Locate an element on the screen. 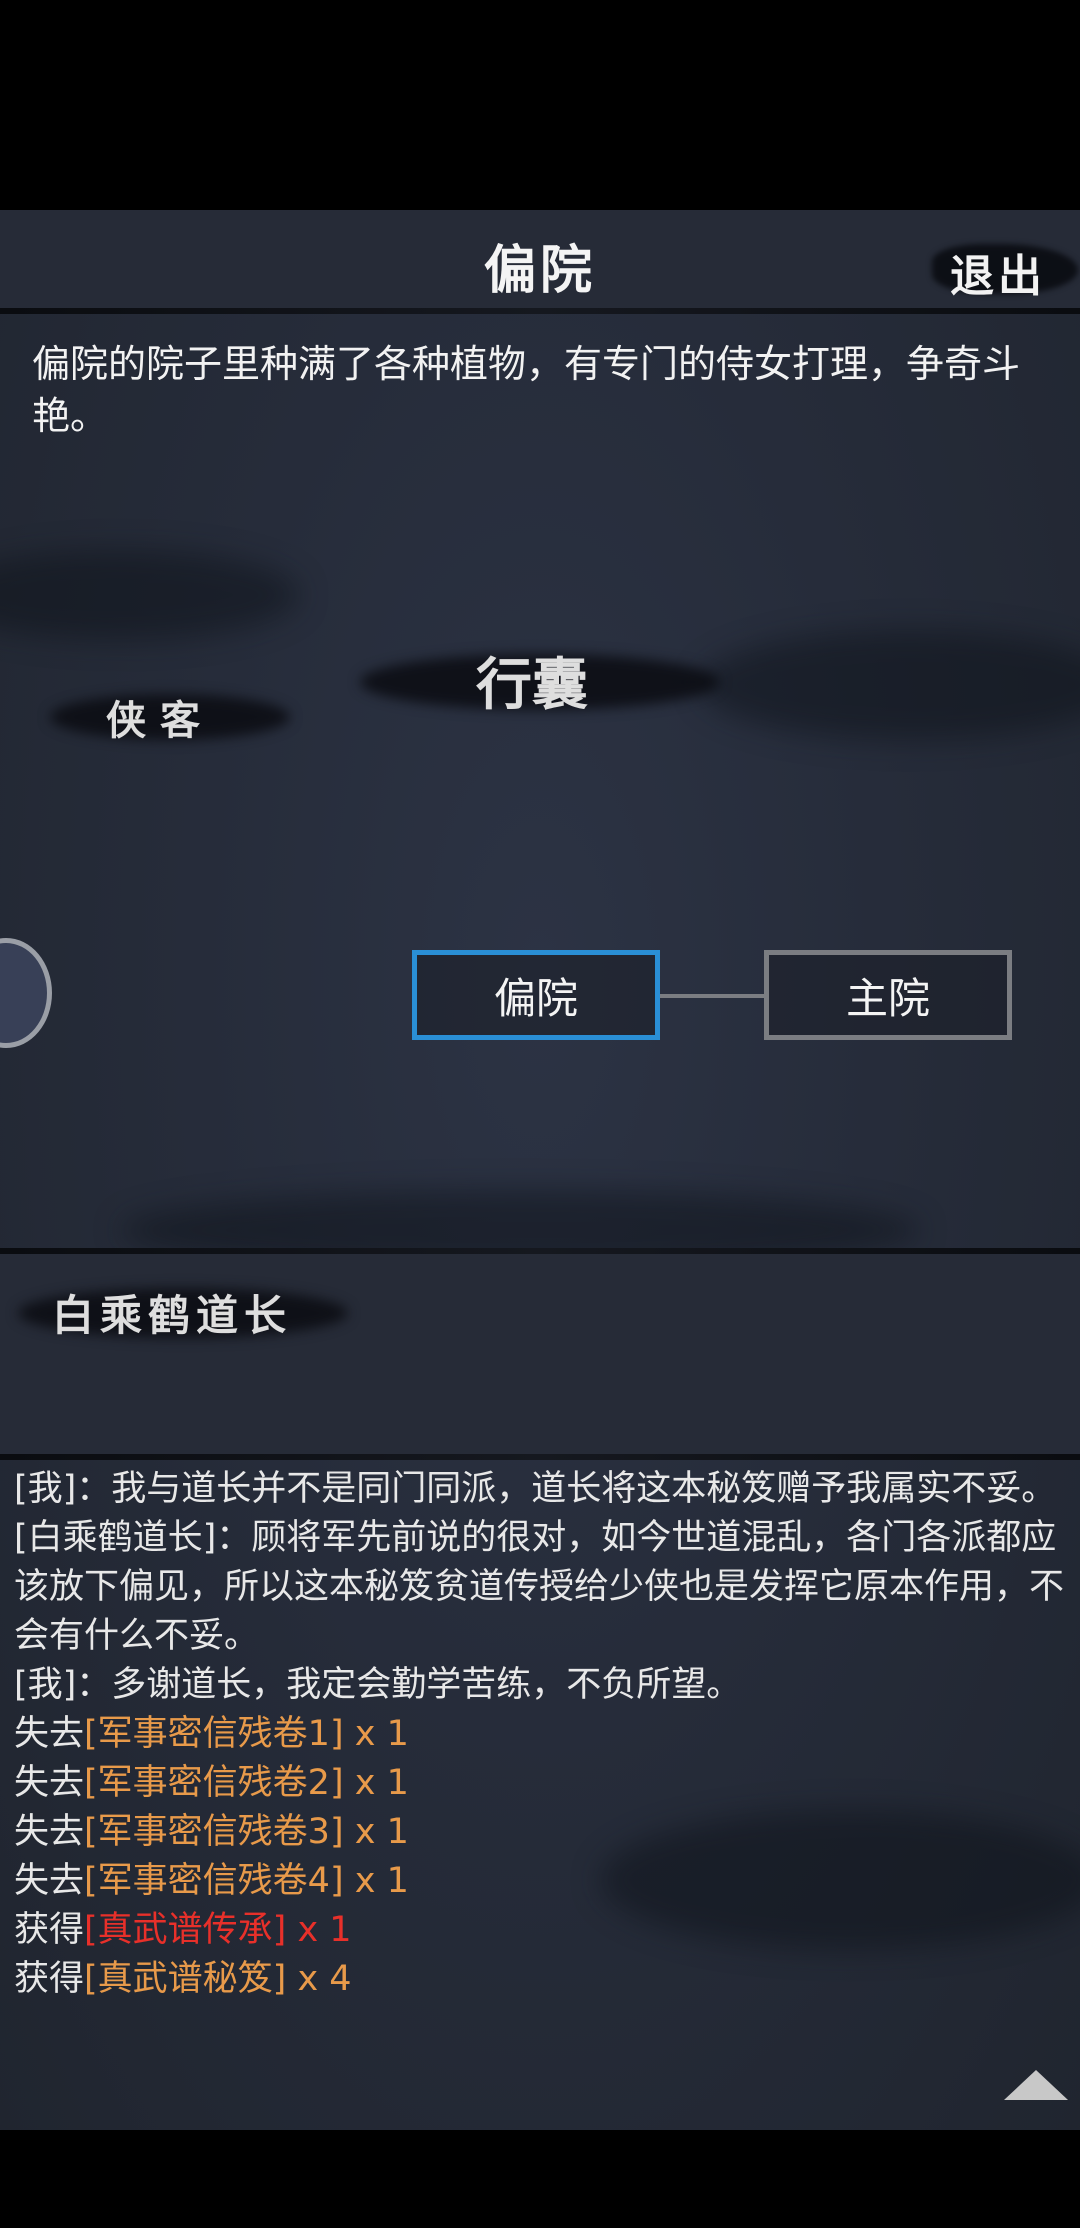 Image resolution: width=1080 pixels, height=2228 pixels. item-change-line: 失去[军事密信残卷3] x 1 is located at coordinates (211, 1832).